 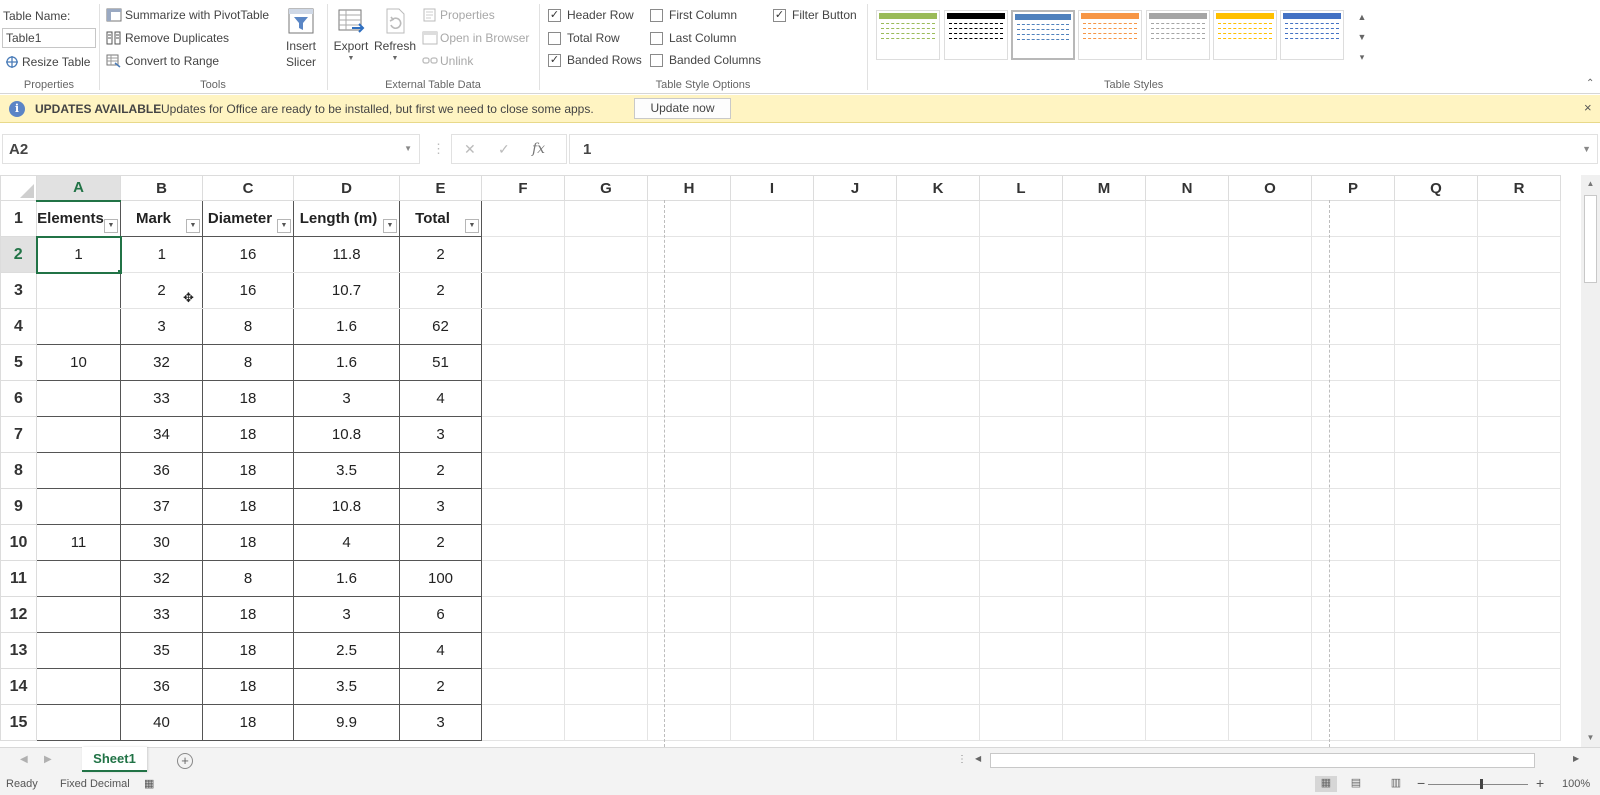 I want to click on column-header: F, so click(x=523, y=188).